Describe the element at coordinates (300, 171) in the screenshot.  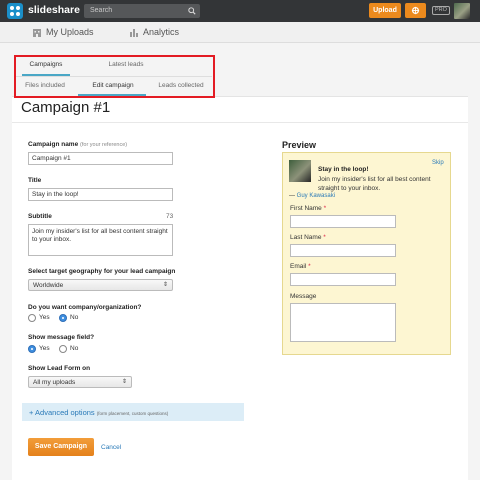
I see `author-avatar` at that location.